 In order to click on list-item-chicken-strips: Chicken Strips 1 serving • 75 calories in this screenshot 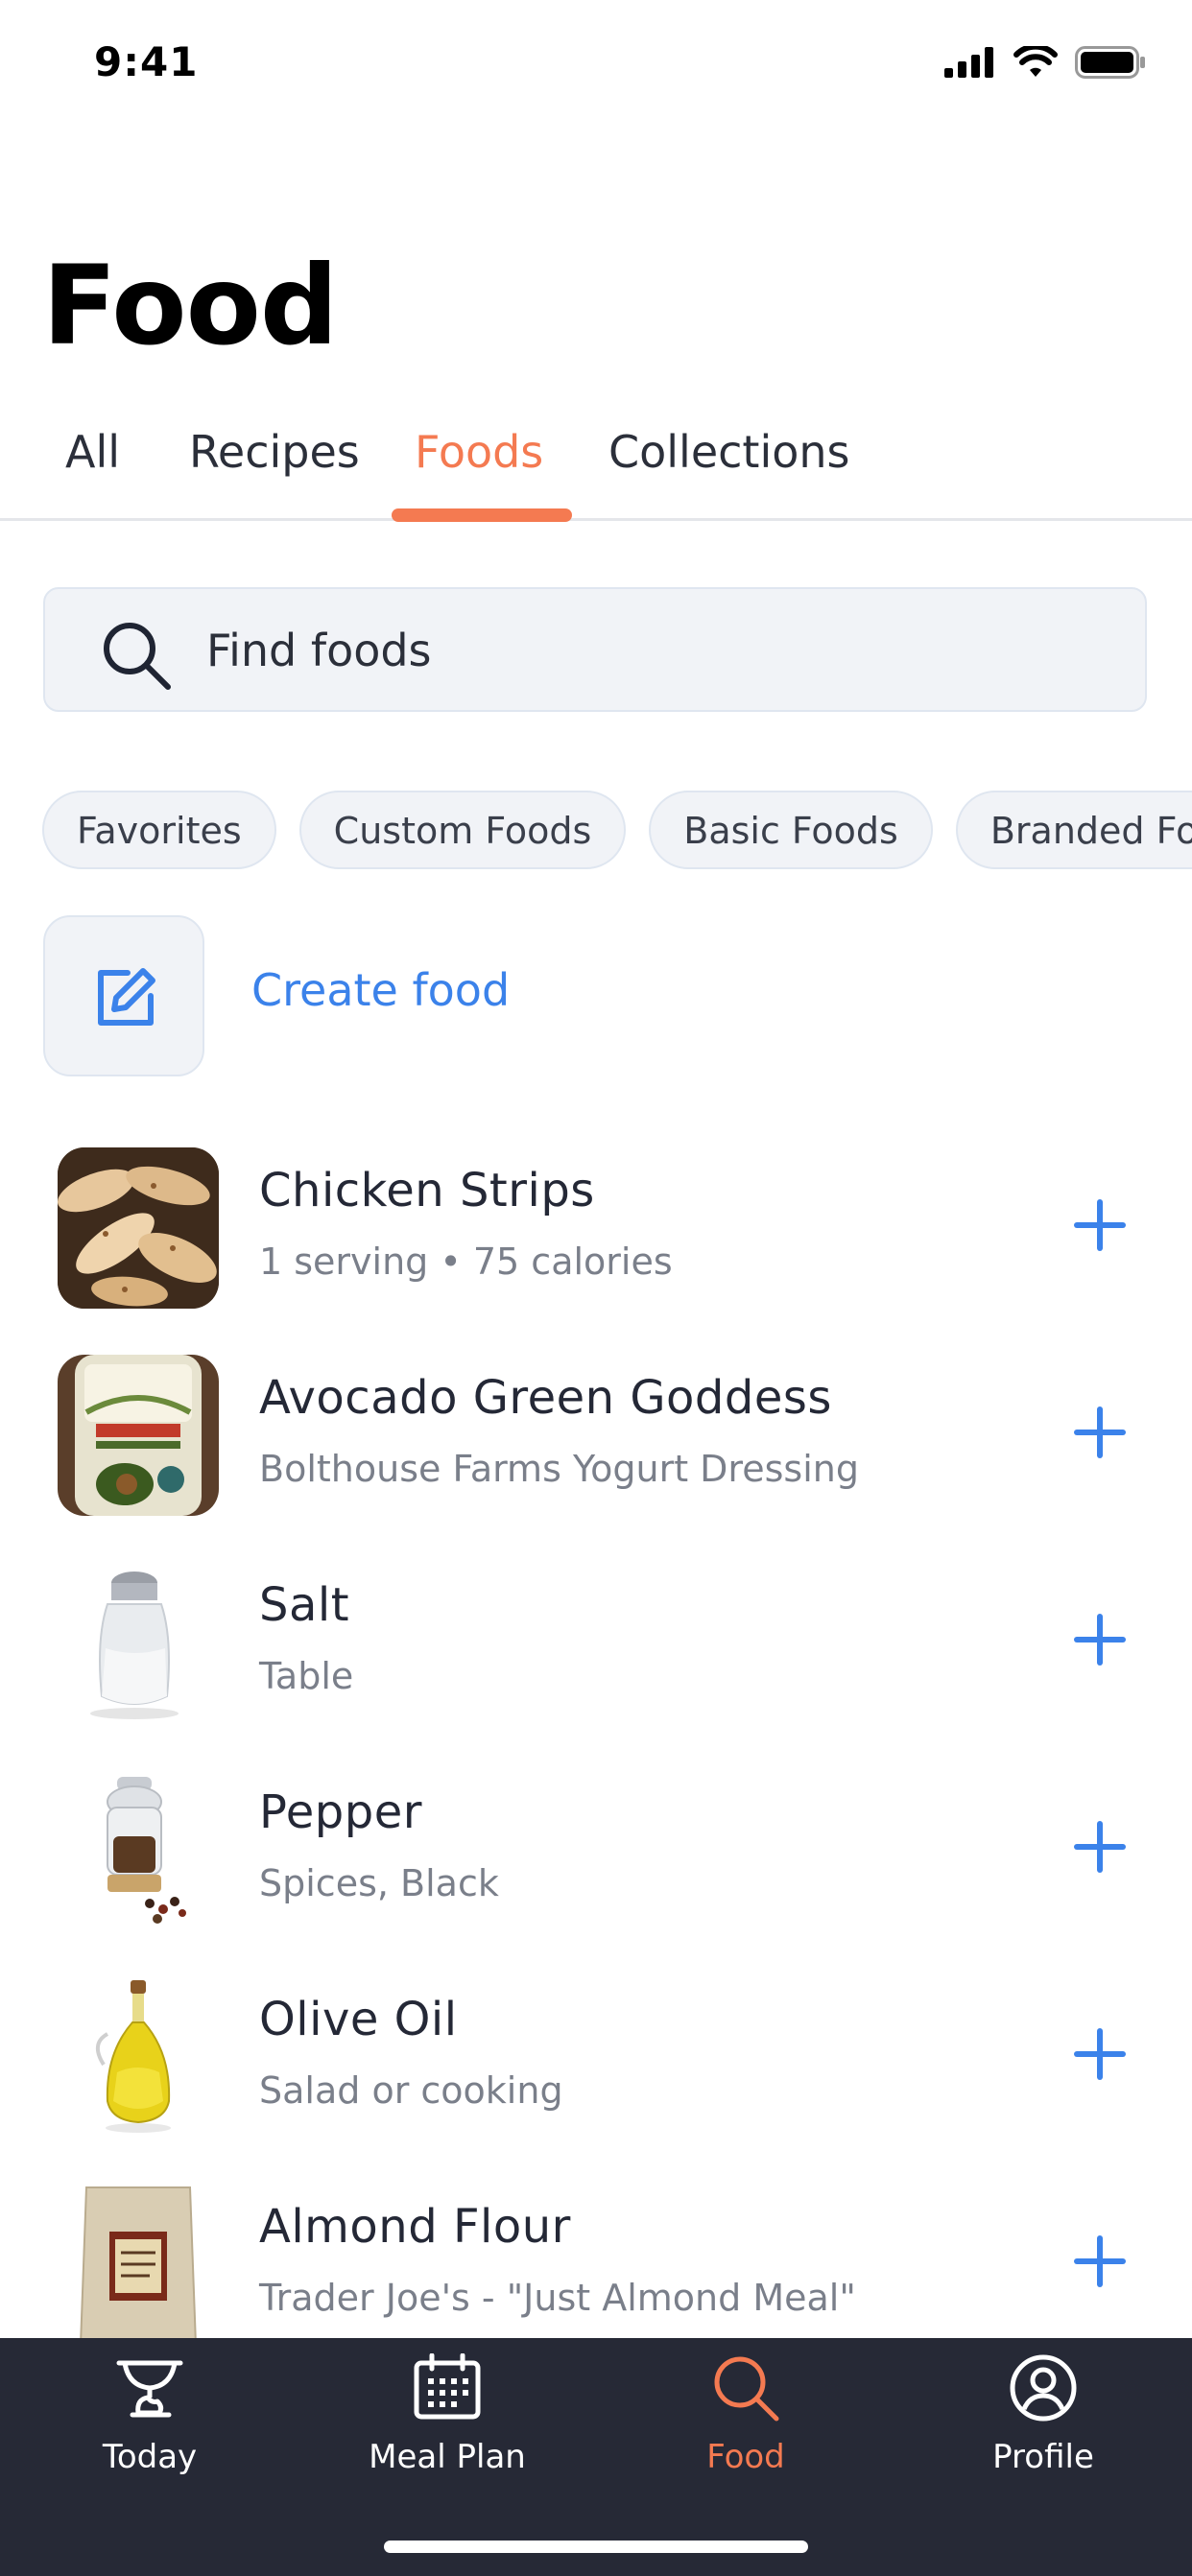, I will do `click(596, 1231)`.